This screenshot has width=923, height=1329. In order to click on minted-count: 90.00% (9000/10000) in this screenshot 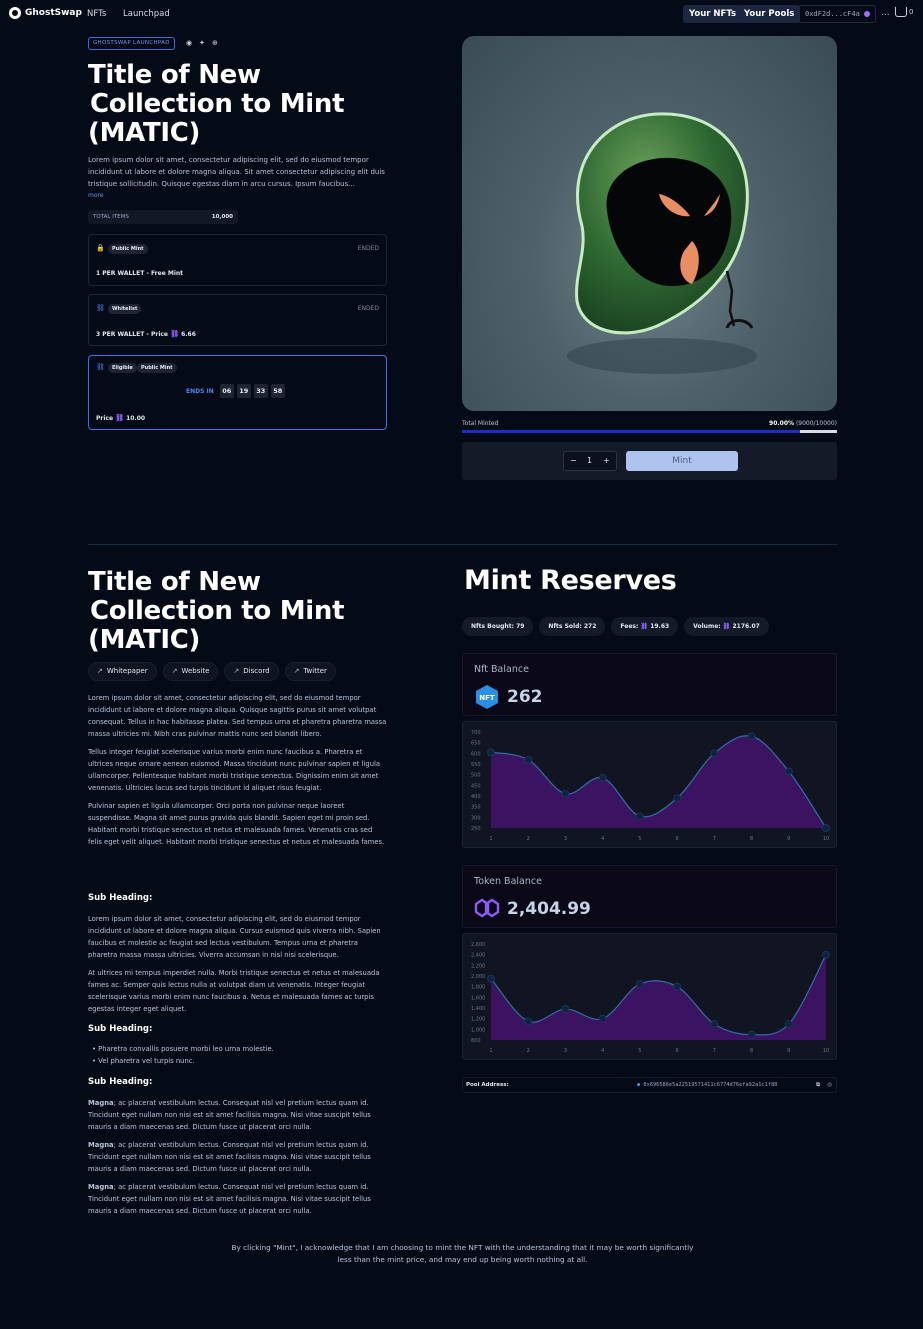, I will do `click(803, 423)`.